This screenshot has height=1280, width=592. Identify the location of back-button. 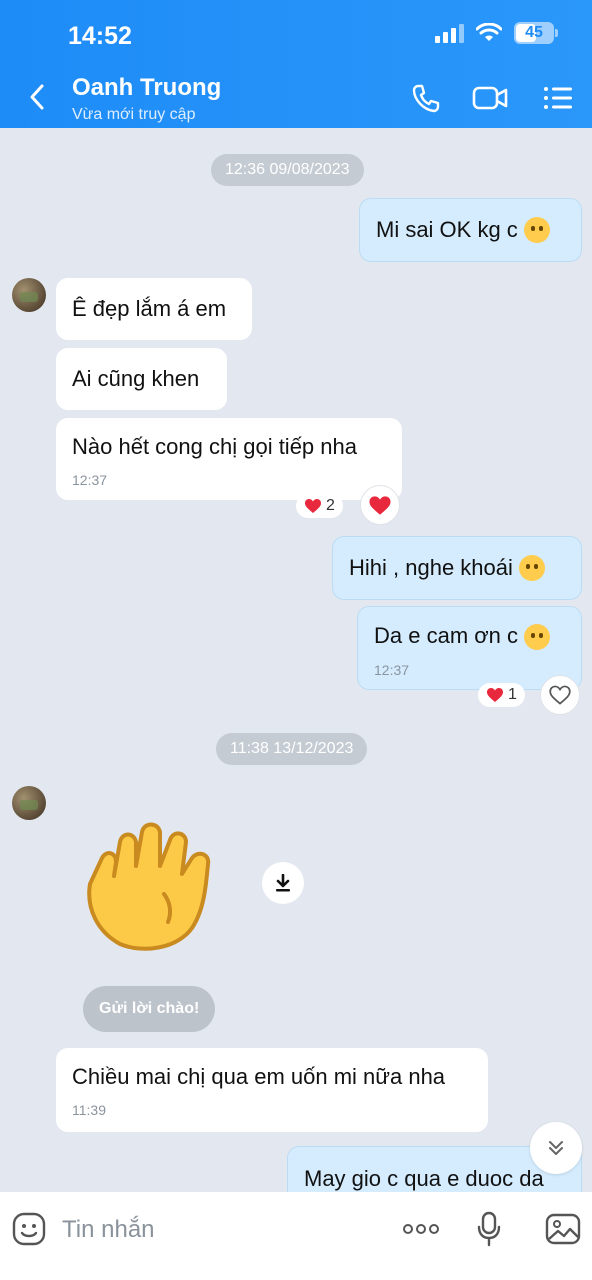
(37, 97).